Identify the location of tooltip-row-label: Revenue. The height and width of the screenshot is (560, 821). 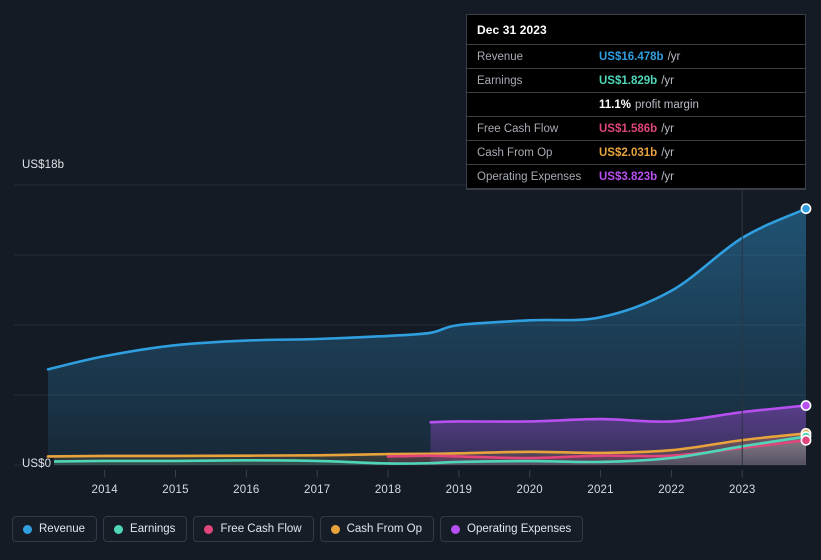
(500, 56).